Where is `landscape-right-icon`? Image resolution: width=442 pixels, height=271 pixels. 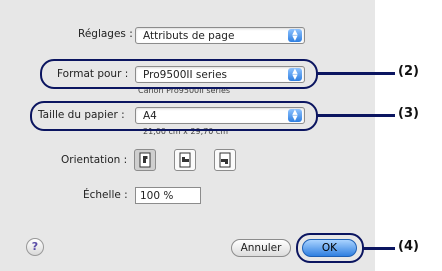
landscape-right-icon is located at coordinates (225, 160).